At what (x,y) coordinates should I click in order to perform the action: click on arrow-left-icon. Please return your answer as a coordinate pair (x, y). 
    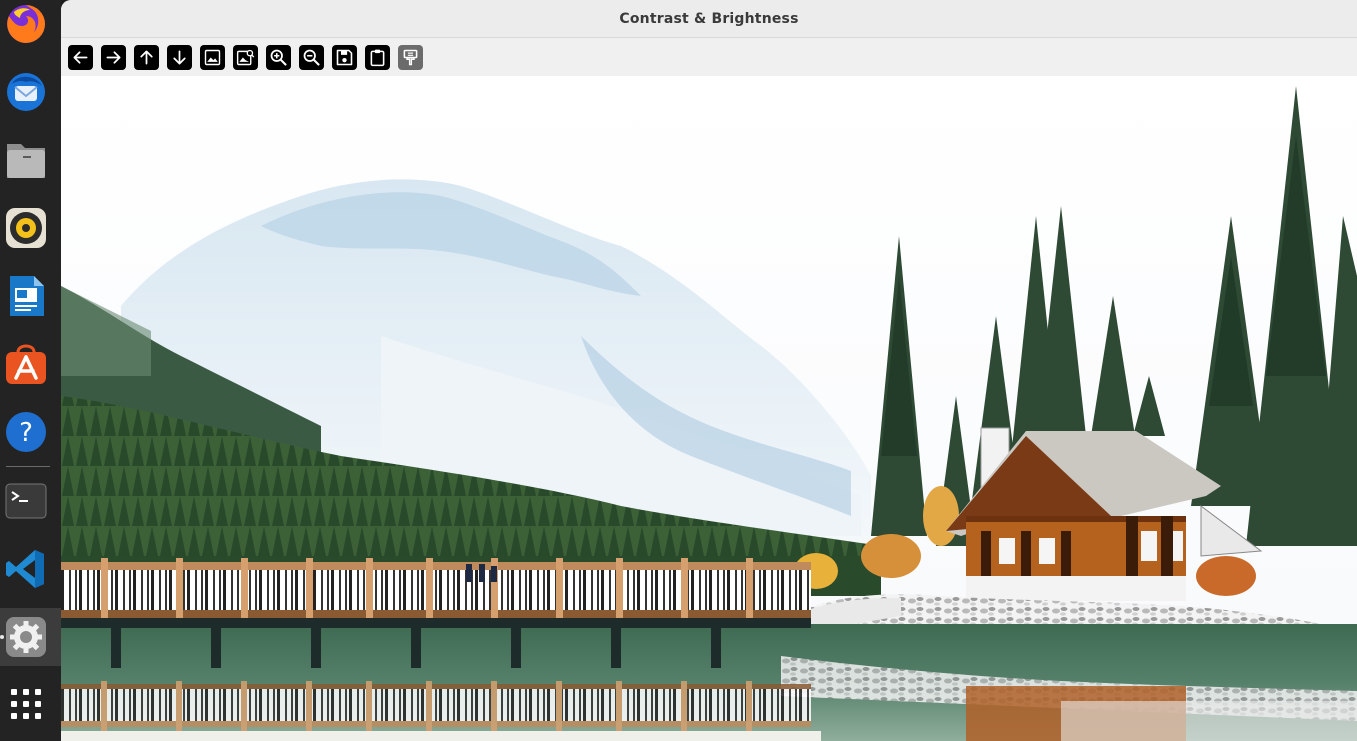
    Looking at the image, I should click on (80, 57).